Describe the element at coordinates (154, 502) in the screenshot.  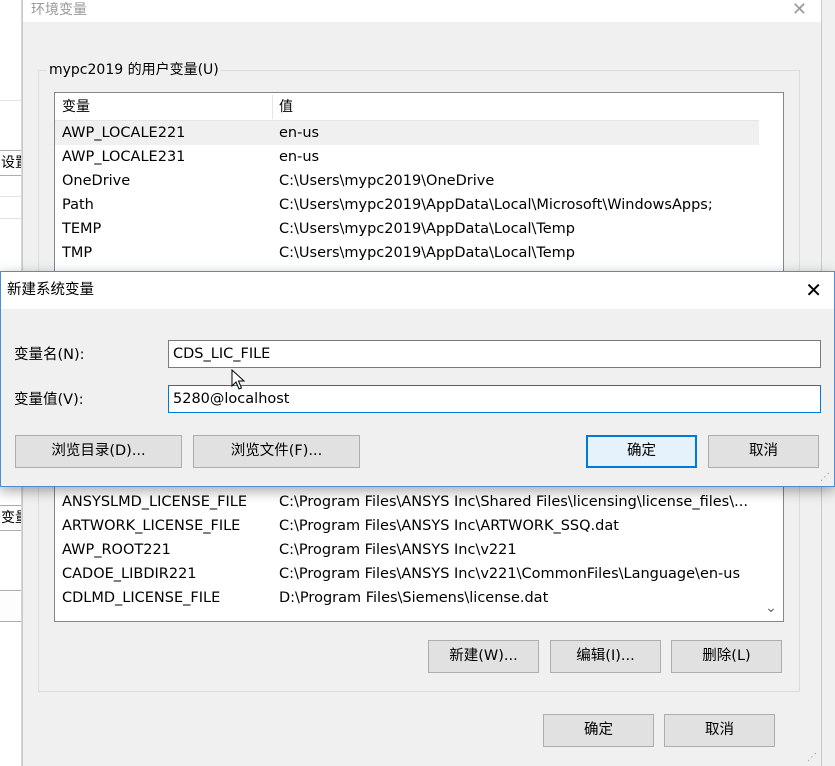
I see `variable-name: ANSYSLMD_LICENSE_FILE` at that location.